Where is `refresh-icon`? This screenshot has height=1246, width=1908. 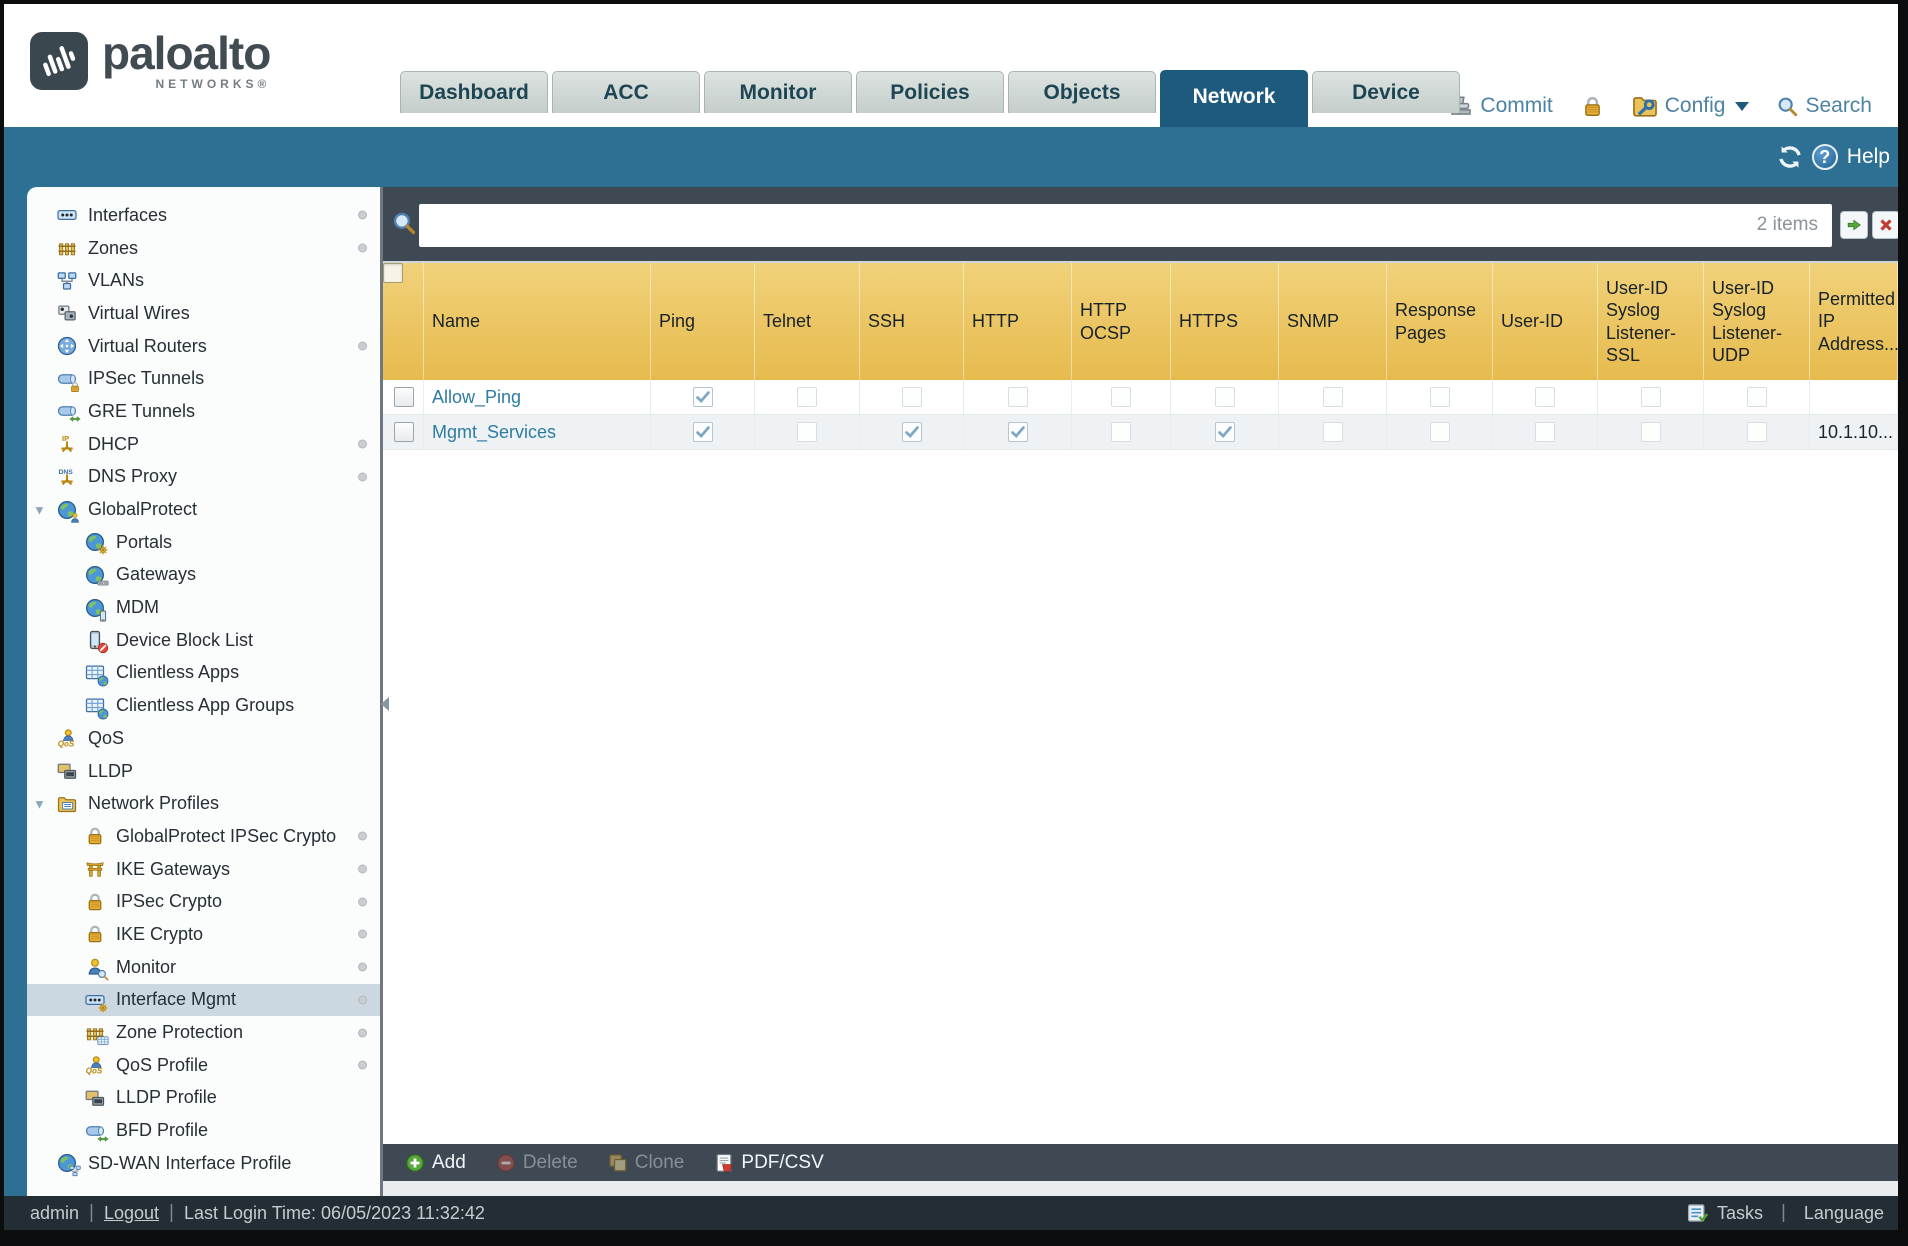
refresh-icon is located at coordinates (1790, 157).